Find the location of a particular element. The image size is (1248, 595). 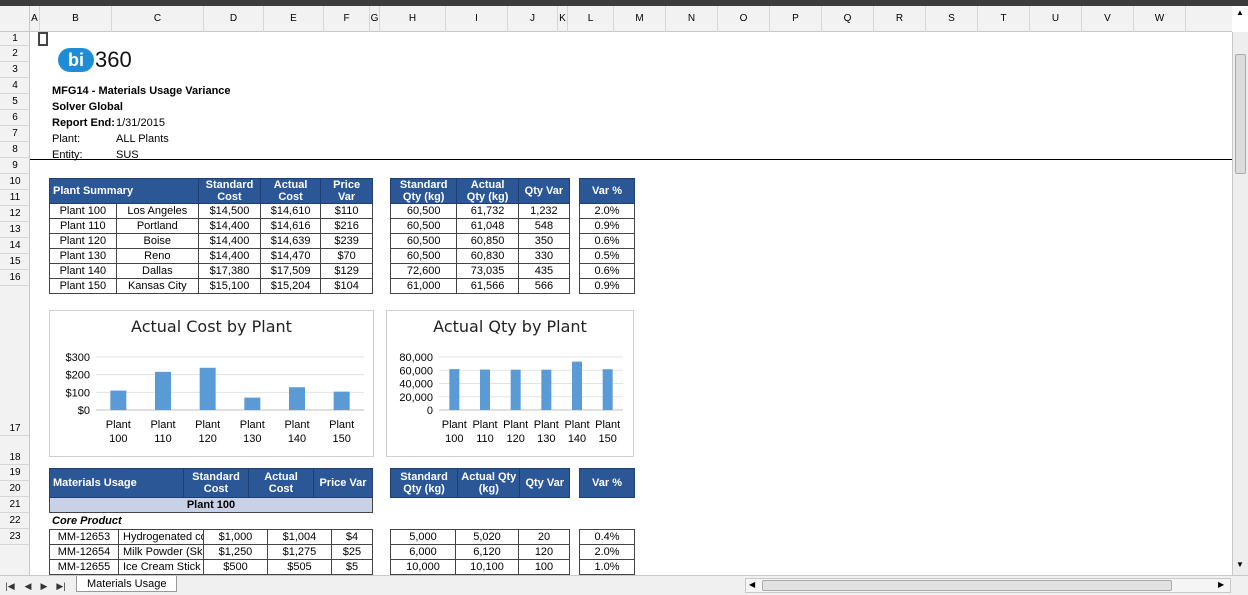

column-header-f: F is located at coordinates (347, 19).